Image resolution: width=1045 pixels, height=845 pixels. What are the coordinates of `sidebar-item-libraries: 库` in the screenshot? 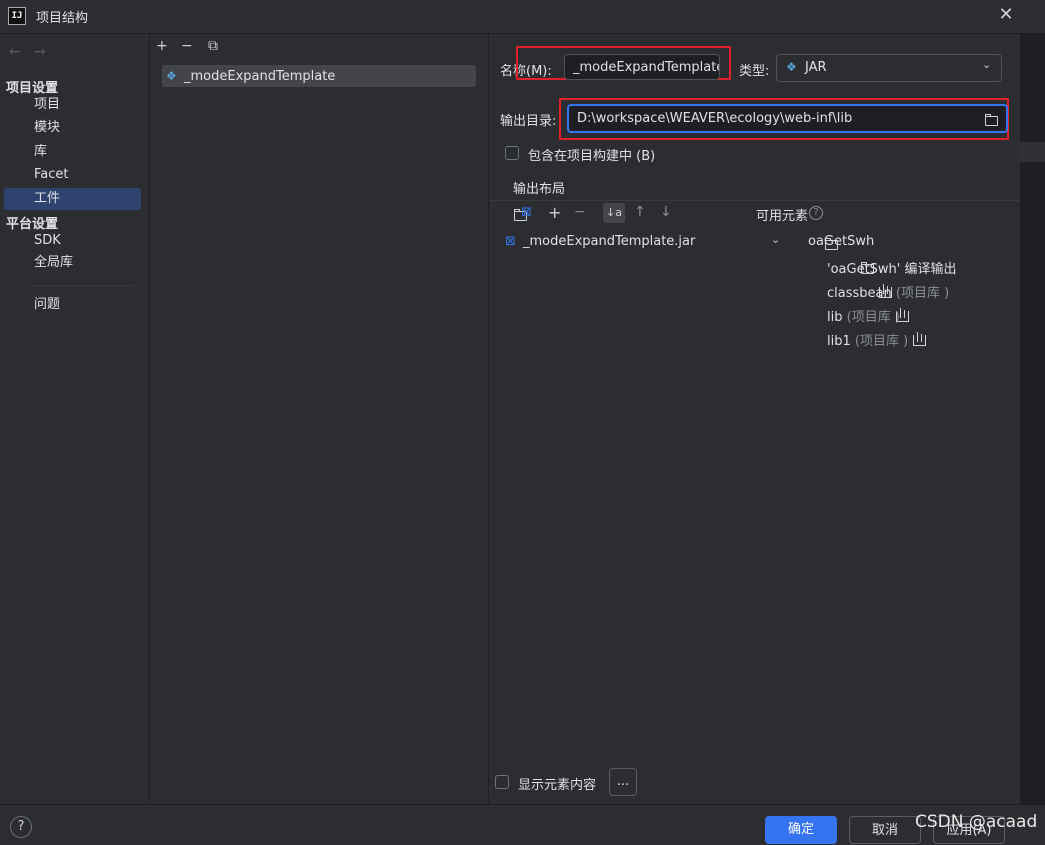 It's located at (72, 152).